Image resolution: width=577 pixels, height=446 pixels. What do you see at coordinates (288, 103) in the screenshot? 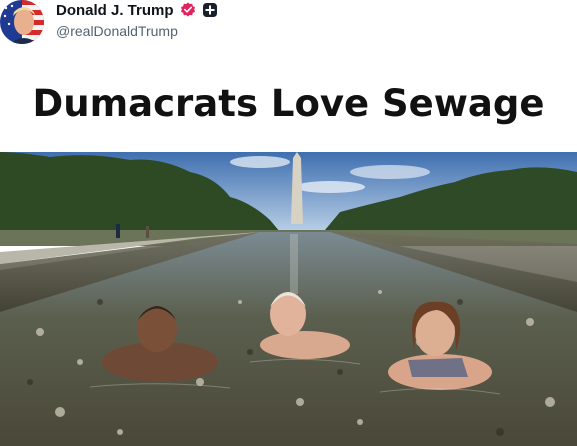
I see `meme-caption-title: Dumacrats Love Sewage` at bounding box center [288, 103].